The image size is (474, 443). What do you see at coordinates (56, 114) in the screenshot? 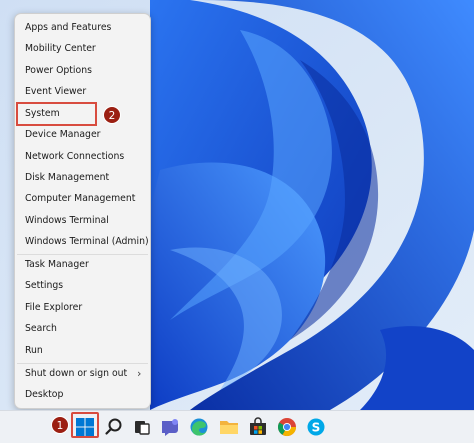
I see `system-highlight-box` at bounding box center [56, 114].